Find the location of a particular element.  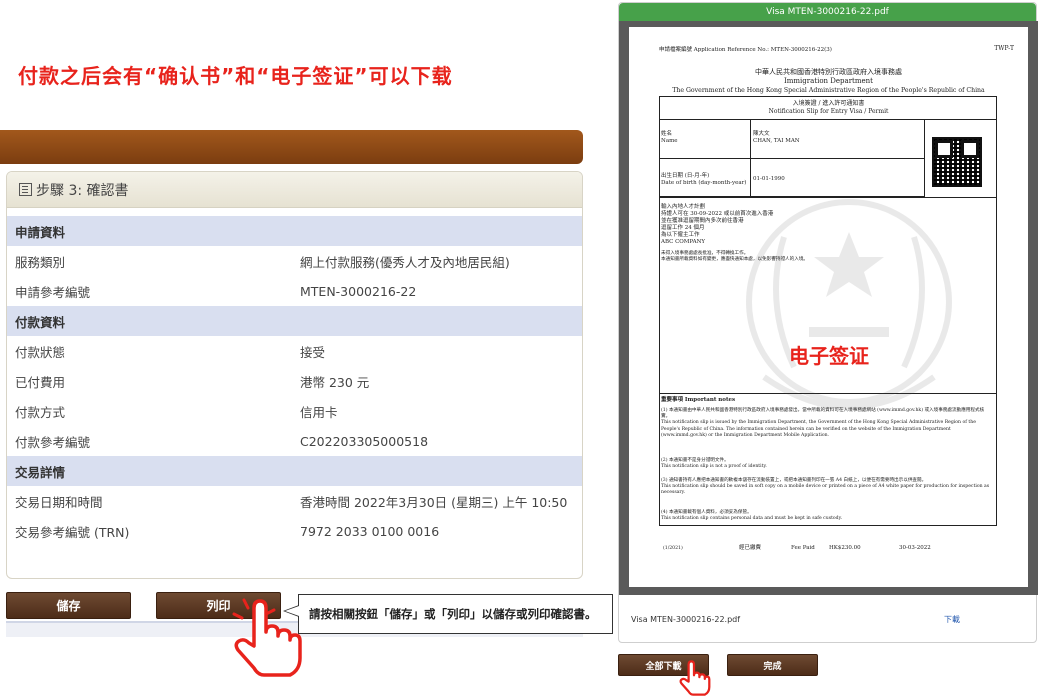

viewer-title: Visa MTEN-3000216-22.pdf is located at coordinates (827, 12).